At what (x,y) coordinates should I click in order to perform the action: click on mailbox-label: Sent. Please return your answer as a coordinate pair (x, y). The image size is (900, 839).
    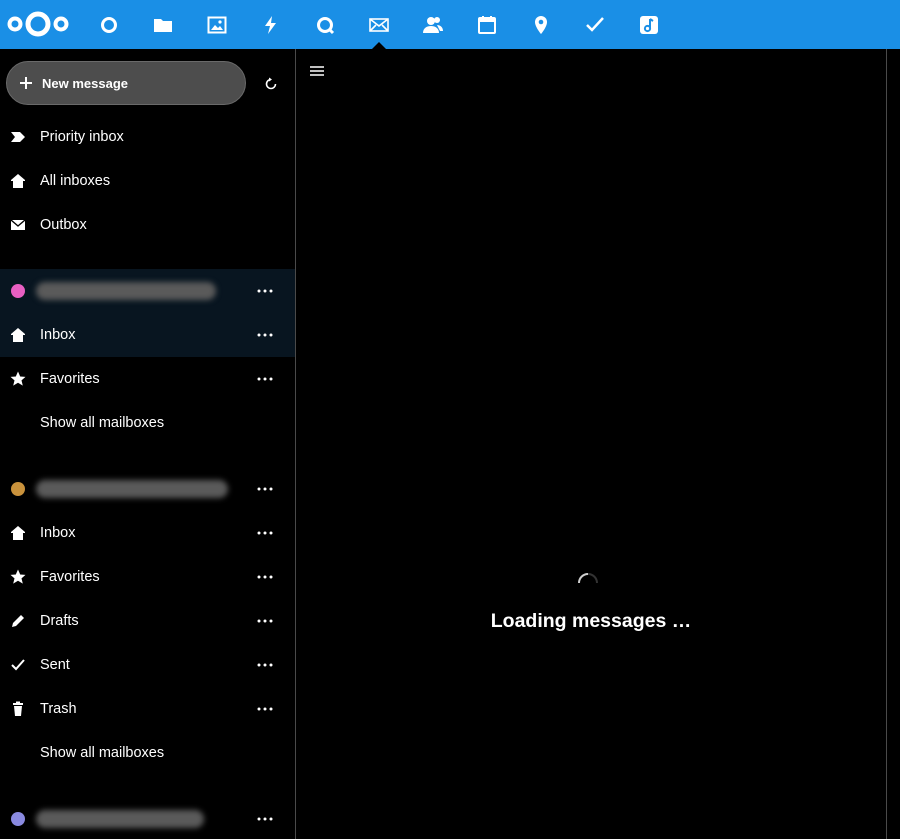
    Looking at the image, I should click on (55, 665).